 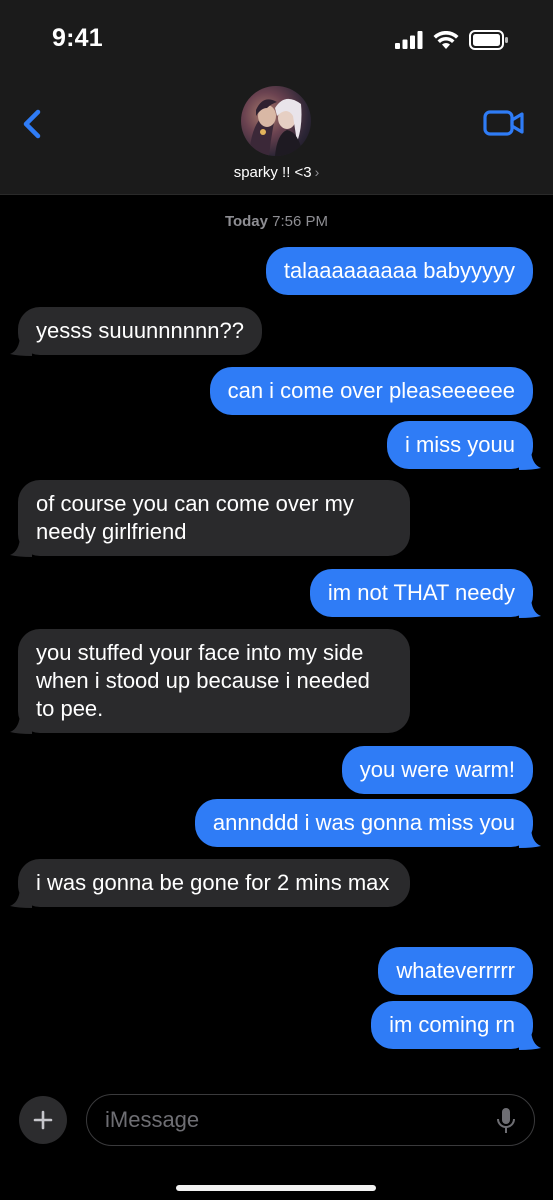 I want to click on contact-avatar, so click(x=276, y=121).